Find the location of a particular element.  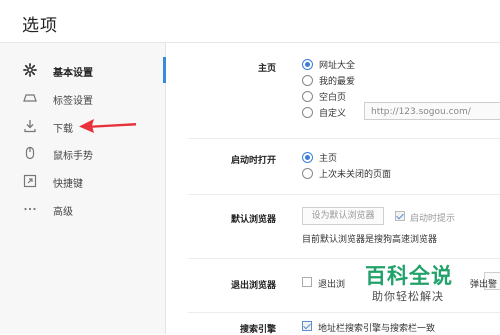

radio-label: 空白页 is located at coordinates (333, 98).